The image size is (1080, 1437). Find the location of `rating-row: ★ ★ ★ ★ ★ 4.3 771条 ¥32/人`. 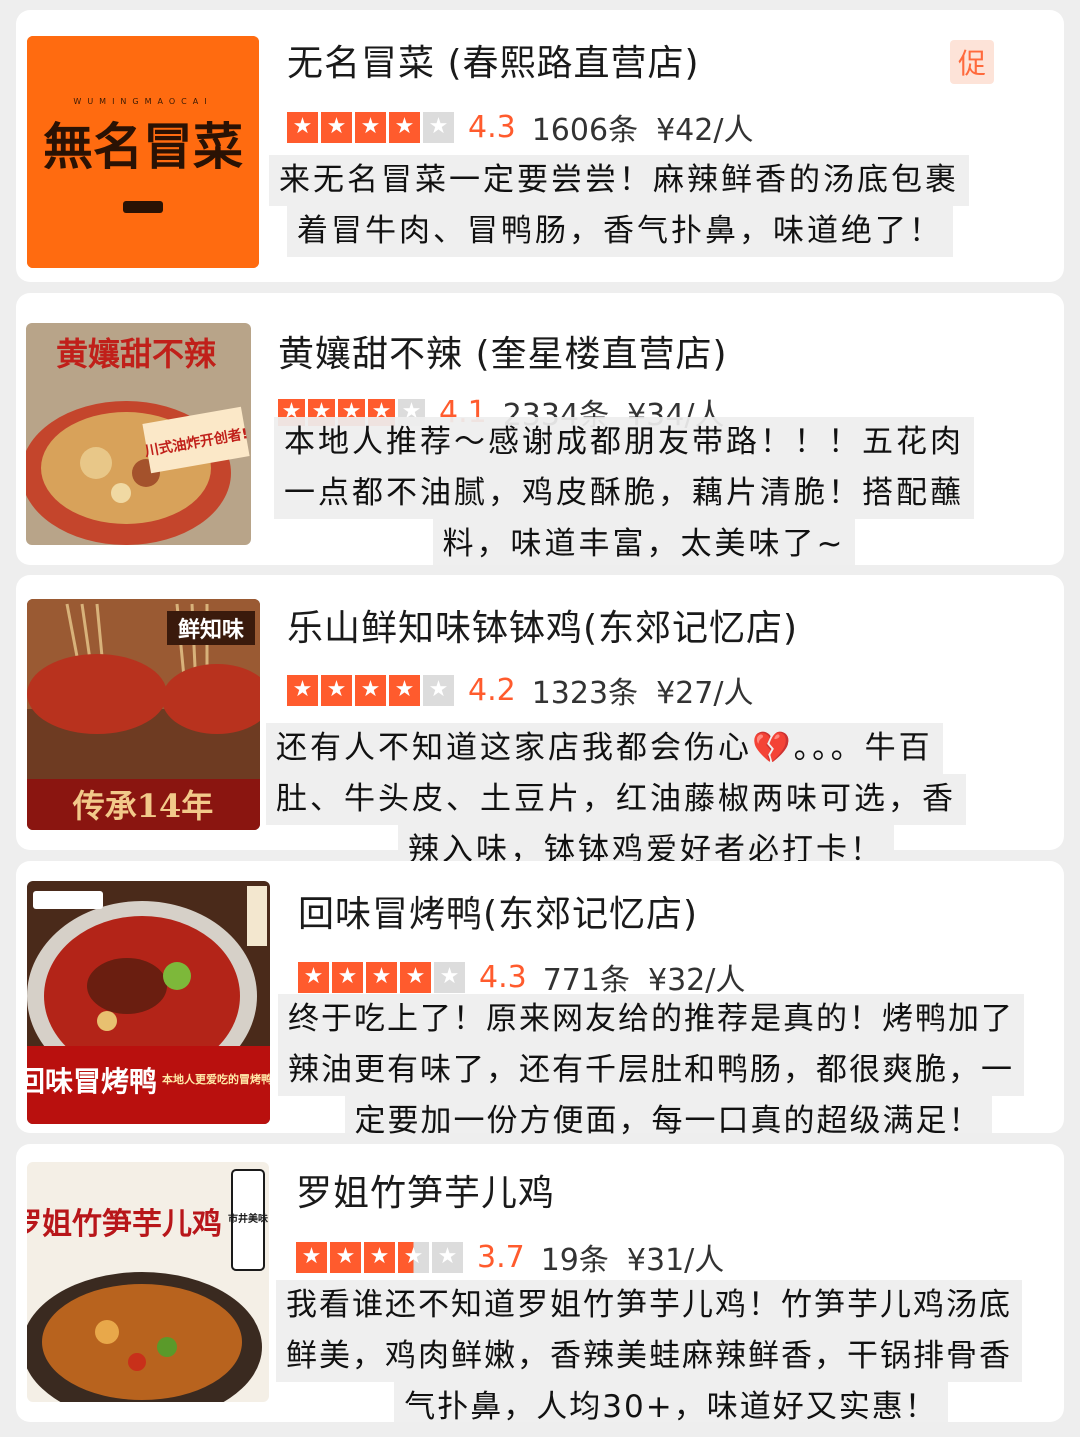

rating-row: ★ ★ ★ ★ ★ 4.3 771条 ¥32/人 is located at coordinates (521, 977).